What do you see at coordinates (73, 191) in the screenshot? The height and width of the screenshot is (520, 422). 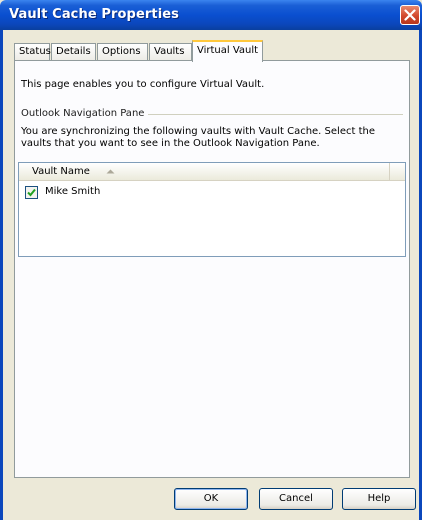 I see `vault-name: Mike Smith` at bounding box center [73, 191].